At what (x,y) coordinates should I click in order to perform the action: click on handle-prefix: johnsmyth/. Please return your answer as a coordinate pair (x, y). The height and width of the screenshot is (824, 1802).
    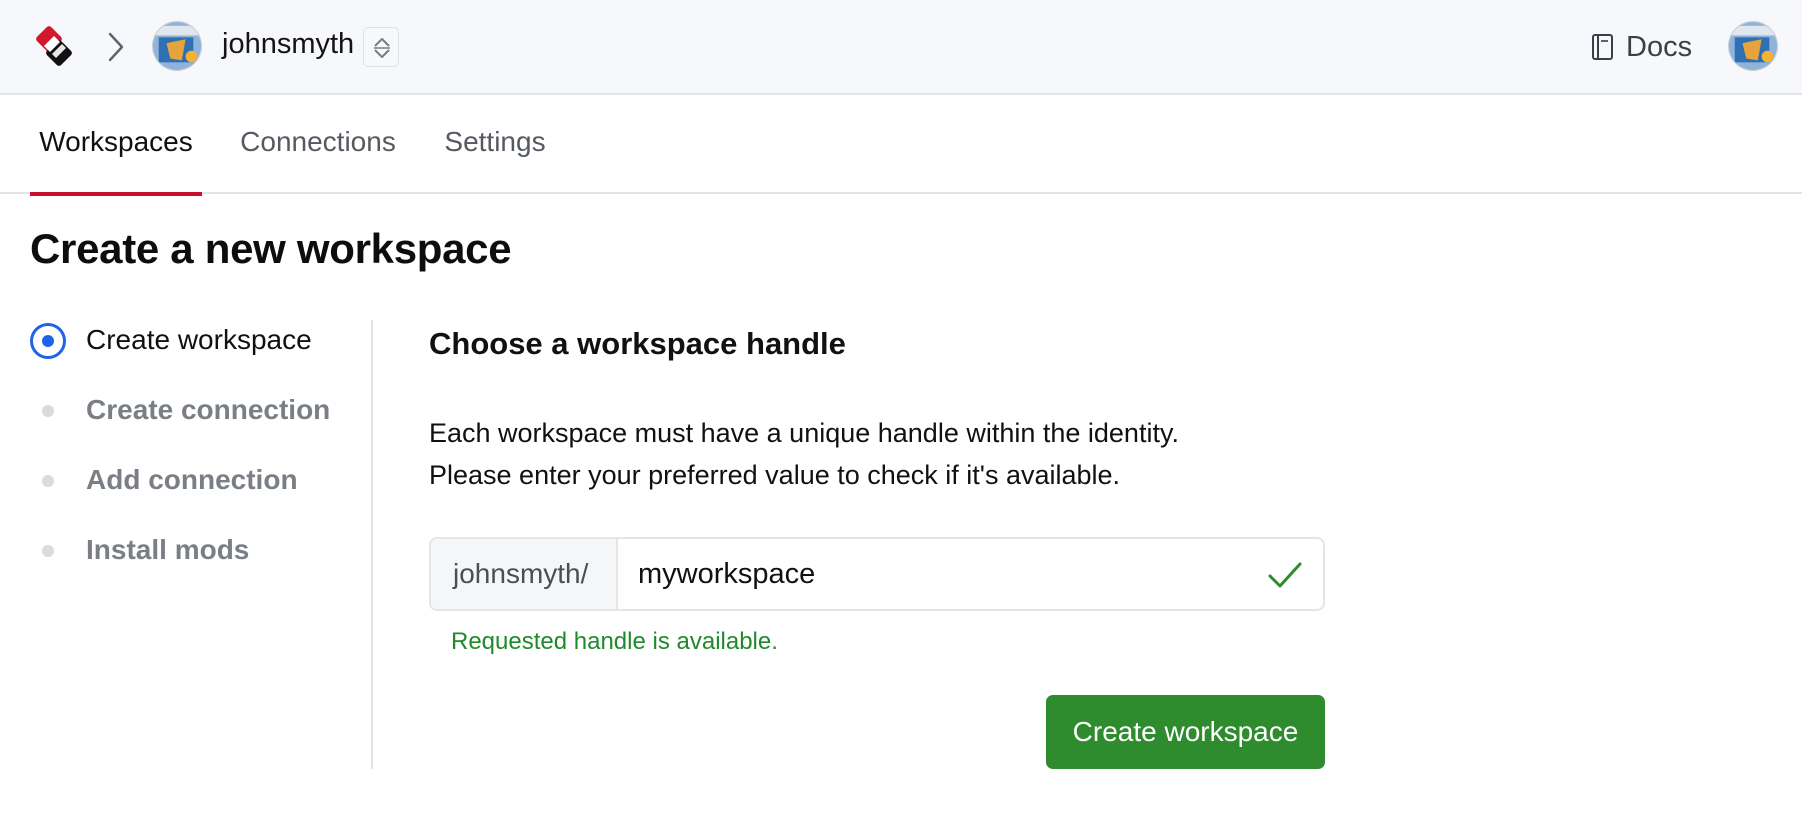
    Looking at the image, I should click on (524, 574).